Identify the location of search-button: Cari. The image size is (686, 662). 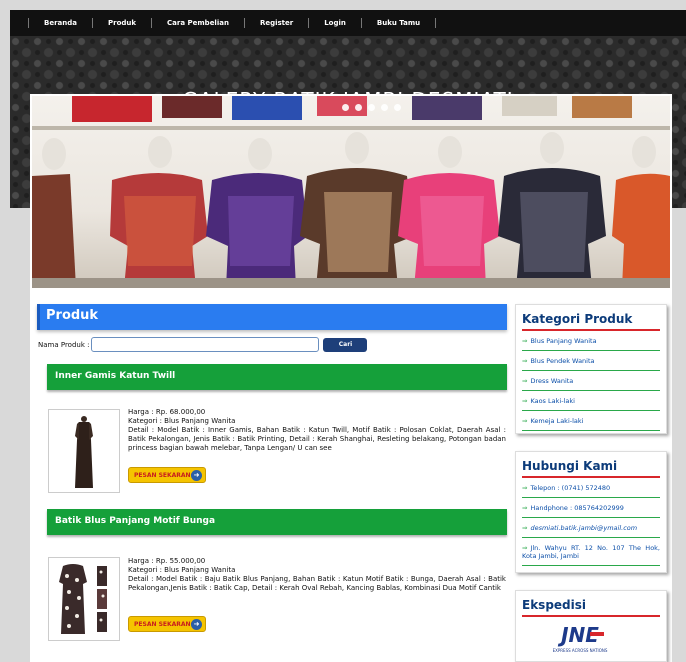
(345, 344).